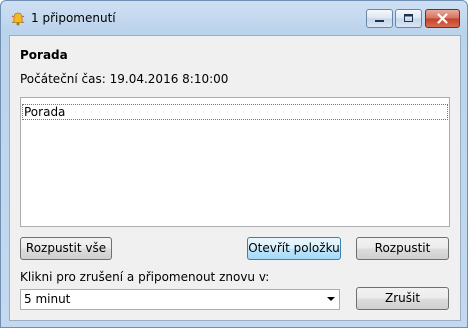  What do you see at coordinates (180, 299) in the screenshot?
I see `snooze-interval-select: 5 minut` at bounding box center [180, 299].